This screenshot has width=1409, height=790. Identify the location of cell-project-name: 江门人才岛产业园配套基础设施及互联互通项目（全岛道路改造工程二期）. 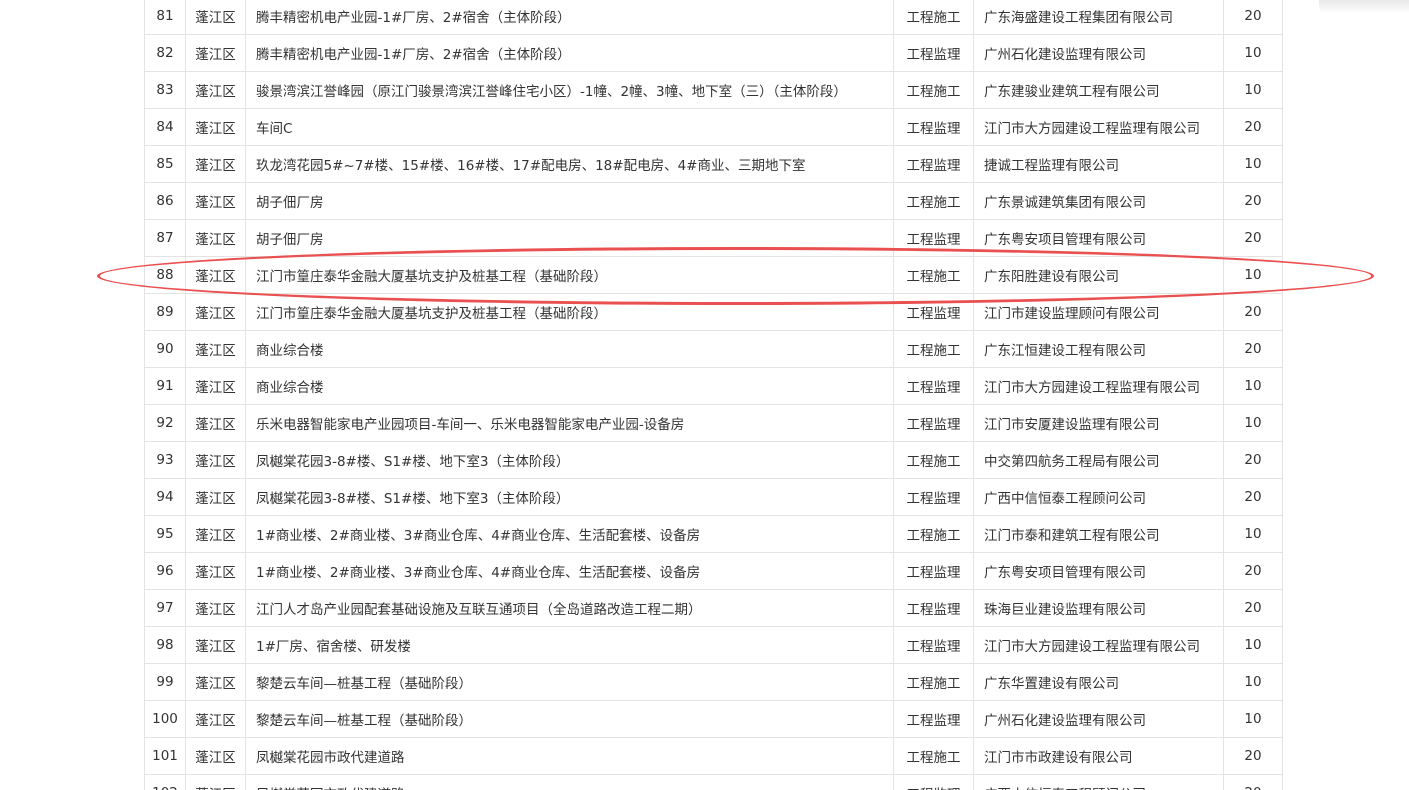
(569, 608).